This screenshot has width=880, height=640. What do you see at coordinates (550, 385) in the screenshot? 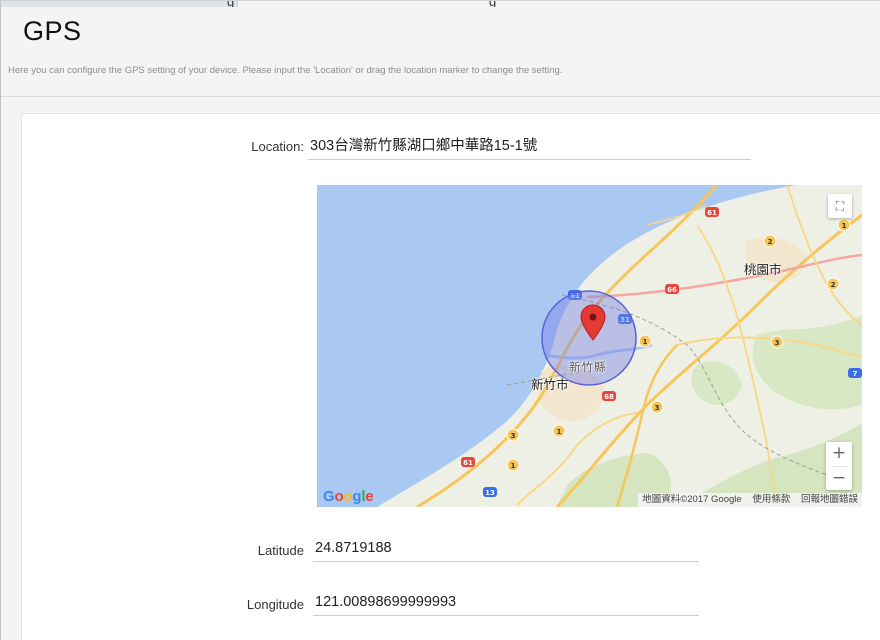
I see `map-label-hsinchu-city: 新竹市` at bounding box center [550, 385].